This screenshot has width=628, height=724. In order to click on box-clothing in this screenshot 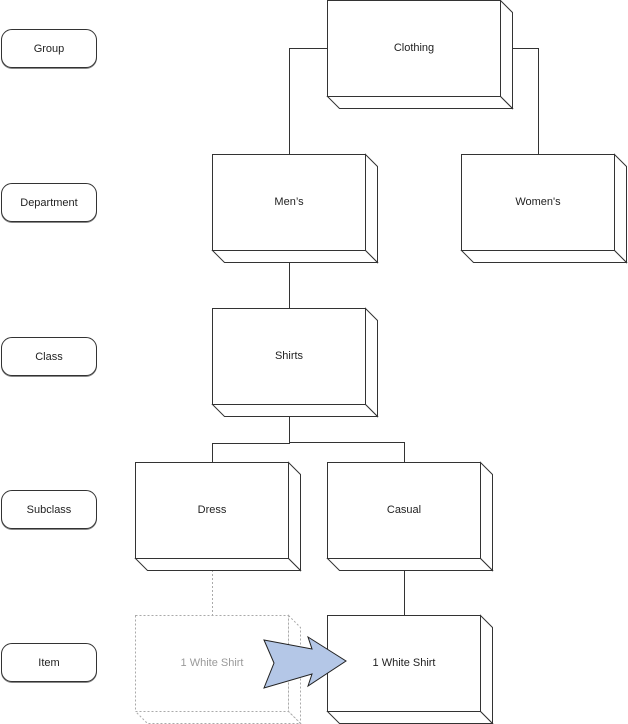, I will do `click(420, 55)`.